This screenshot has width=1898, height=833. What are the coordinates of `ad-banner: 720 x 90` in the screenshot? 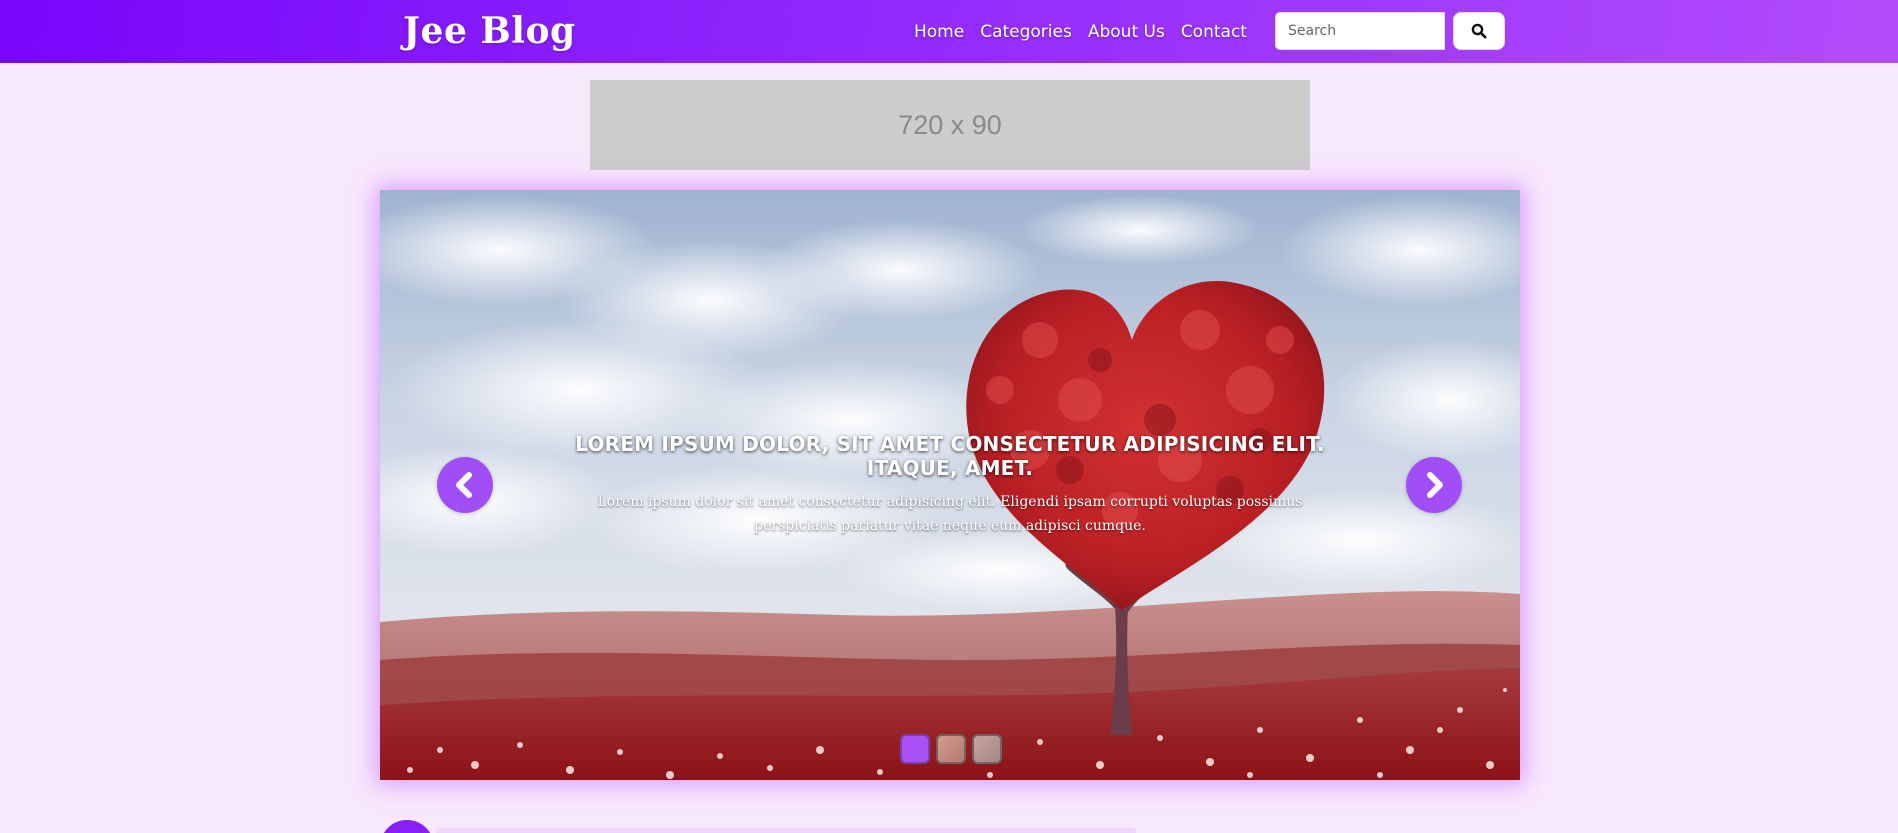 It's located at (950, 125).